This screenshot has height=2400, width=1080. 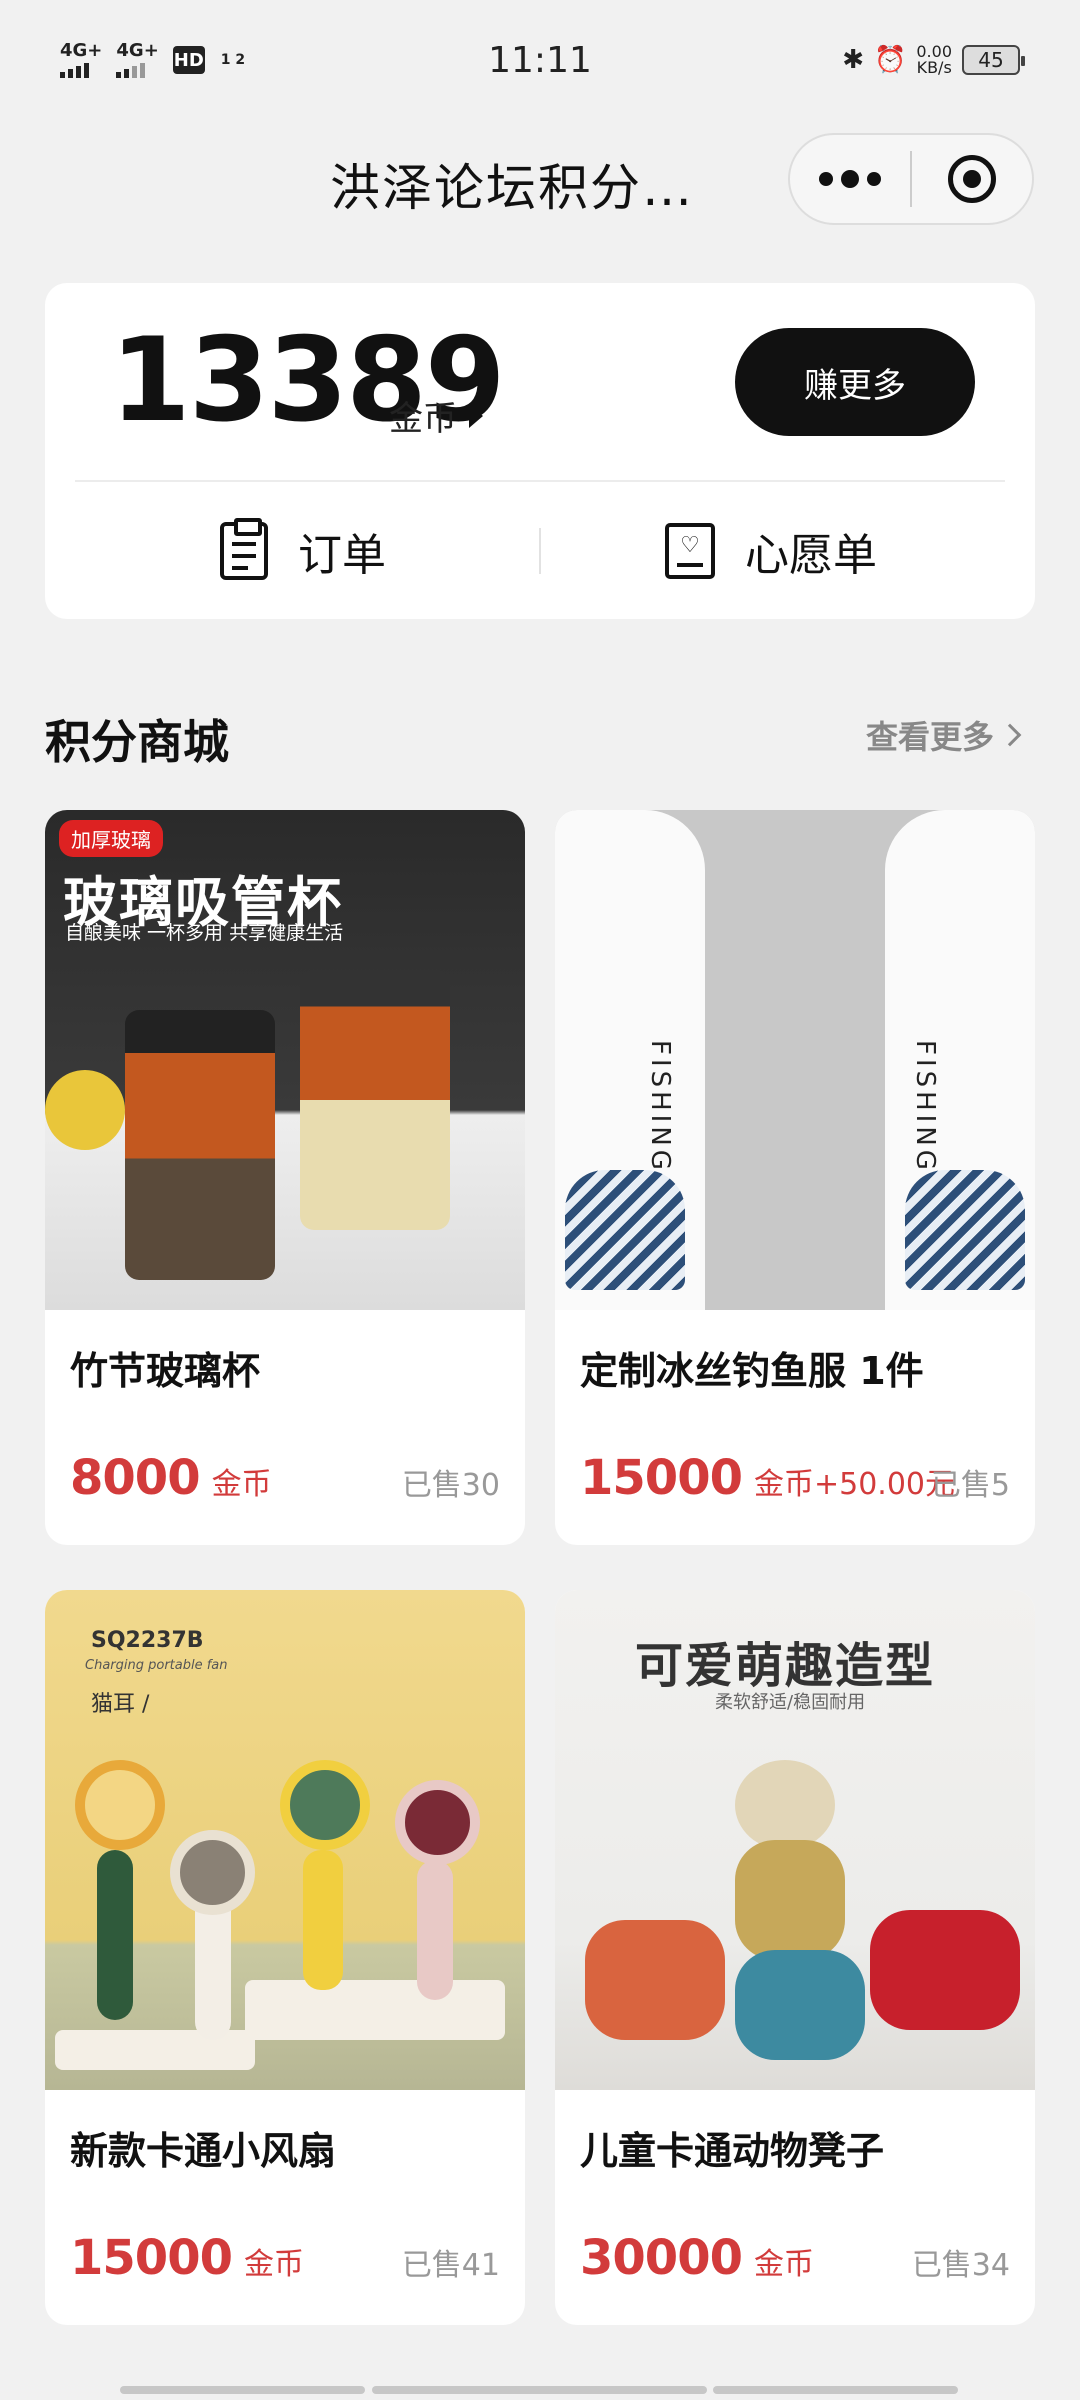 I want to click on product-image: 可爱萌趣造型 柔软舒适/稳固耐用, so click(x=795, y=1840).